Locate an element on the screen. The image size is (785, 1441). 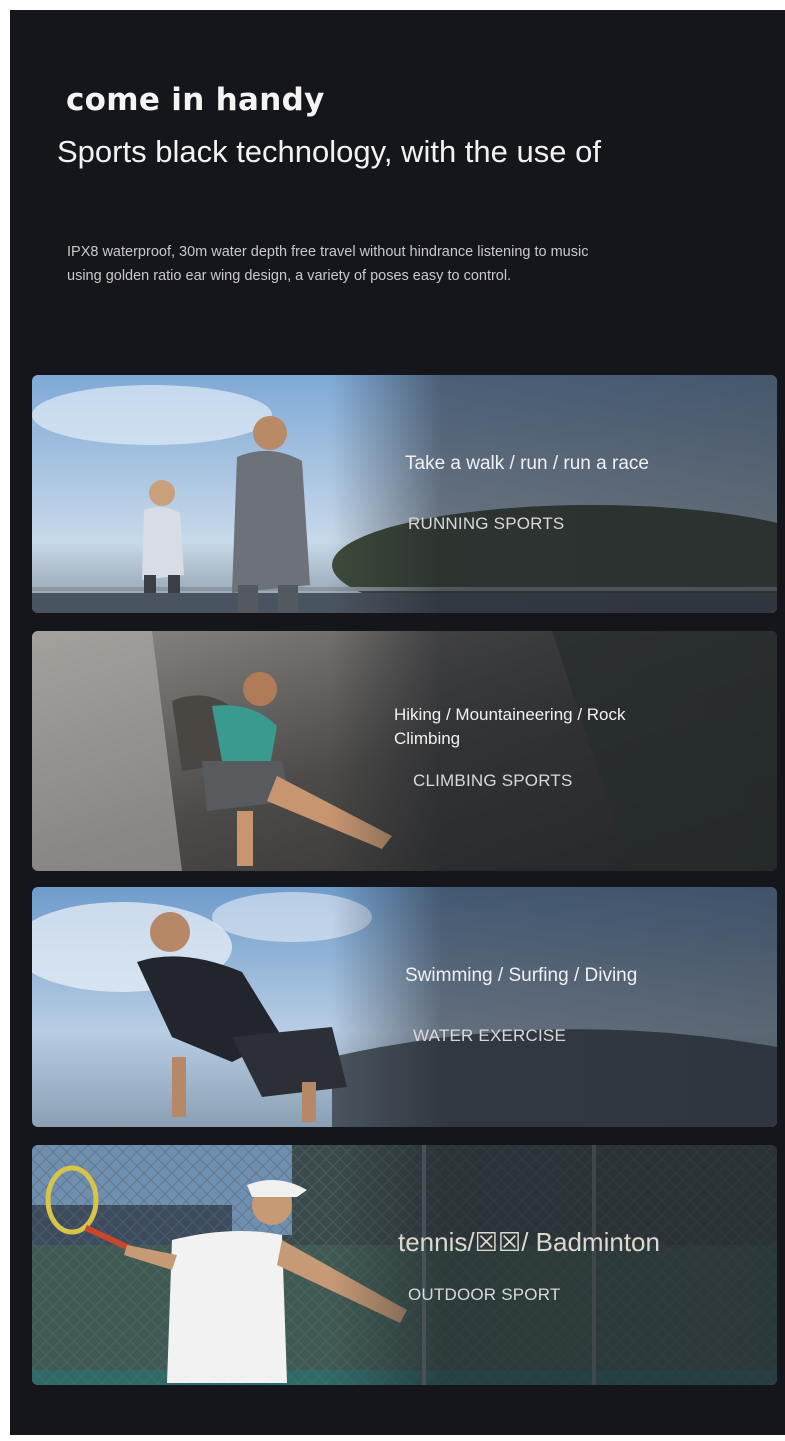
page-title: come in handy is located at coordinates (195, 100).